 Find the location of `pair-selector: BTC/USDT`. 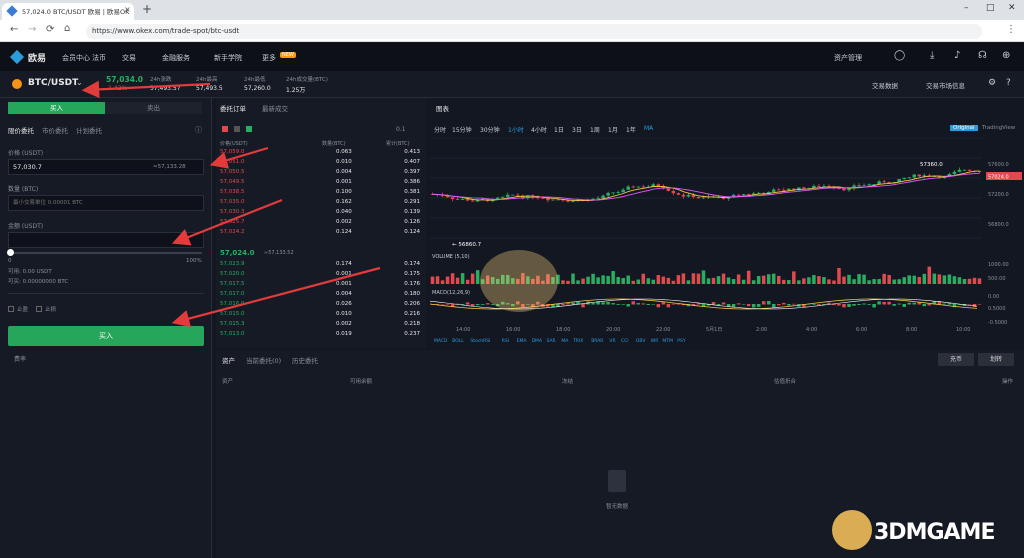

pair-selector: BTC/USDT is located at coordinates (53, 83).